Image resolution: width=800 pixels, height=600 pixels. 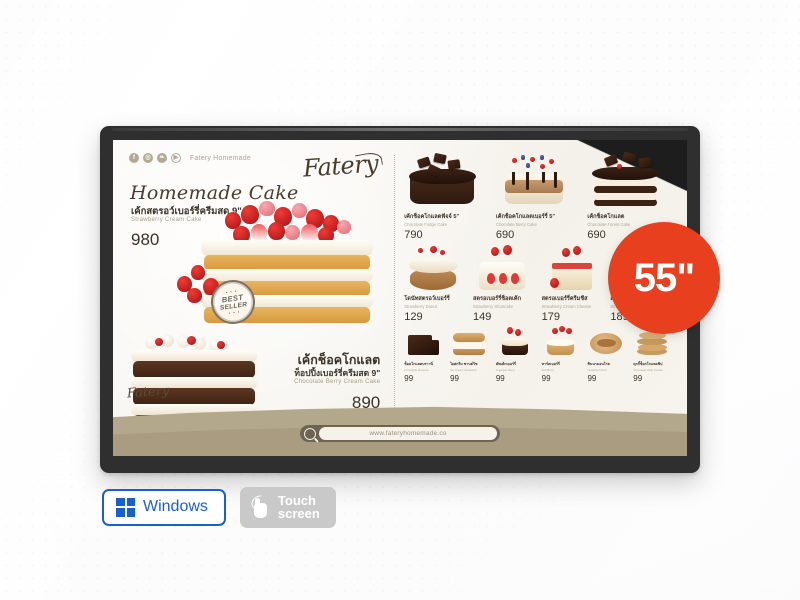 What do you see at coordinates (505, 364) in the screenshot?
I see `item-name: คัพเค้กเบอร์รี่` at bounding box center [505, 364].